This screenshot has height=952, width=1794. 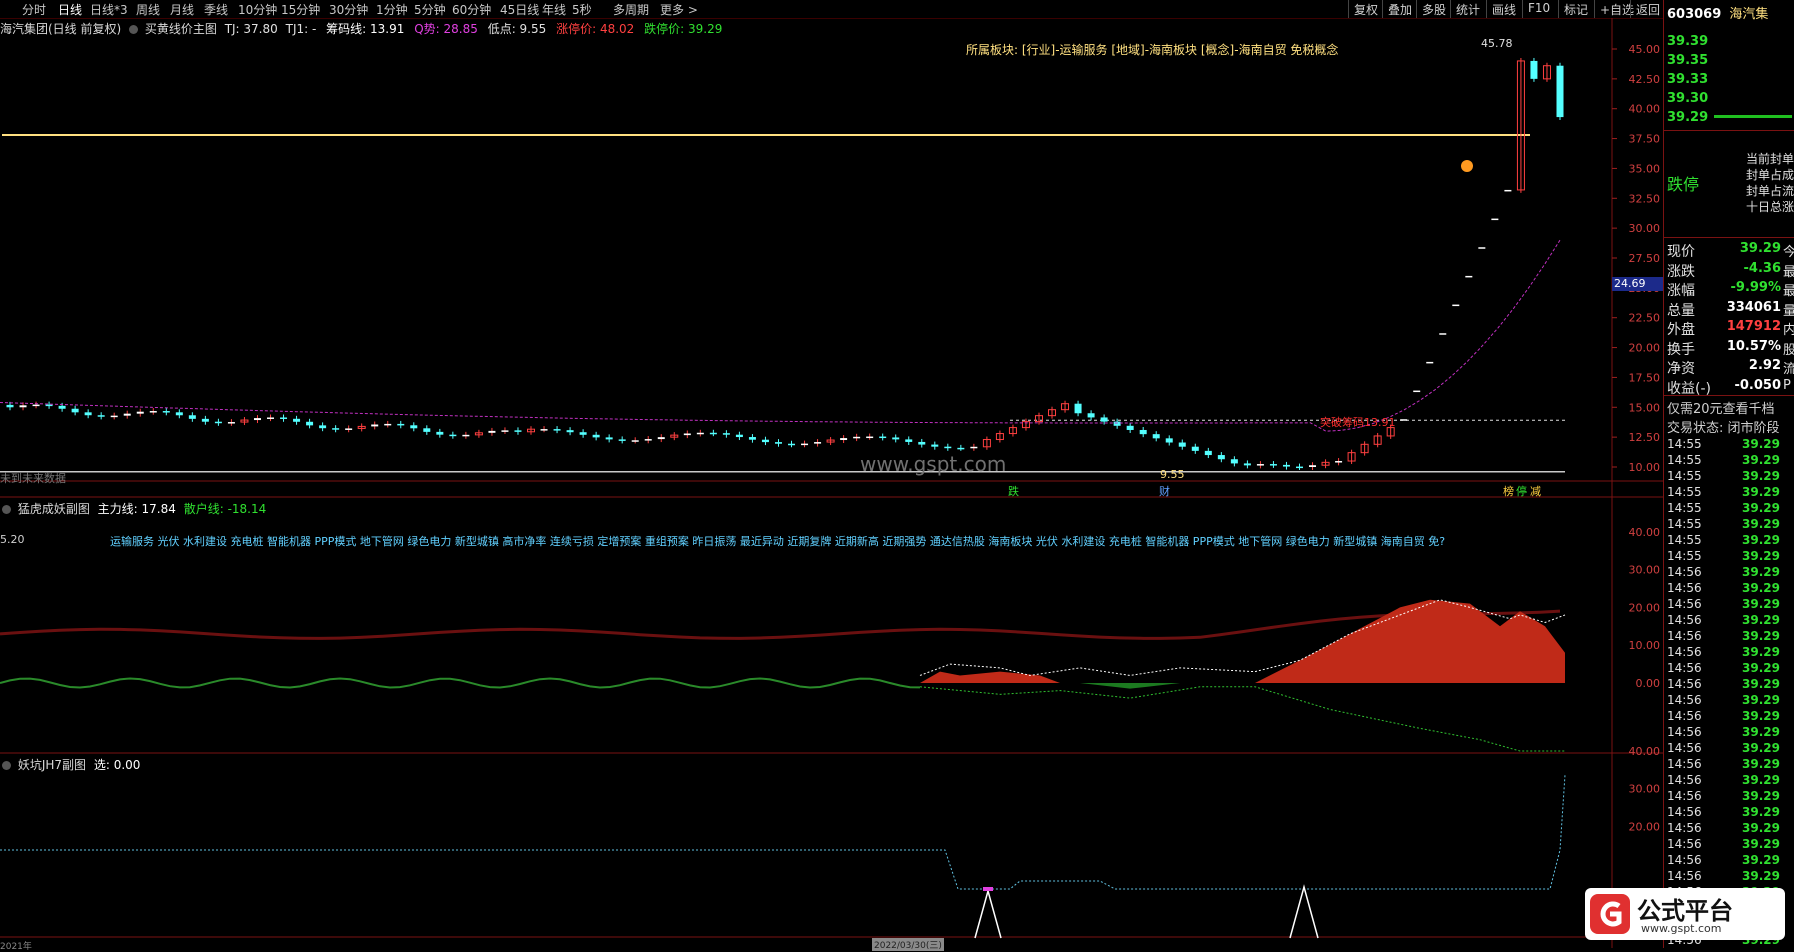 What do you see at coordinates (1508, 491) in the screenshot?
I see `event-mark-rank: 榜` at bounding box center [1508, 491].